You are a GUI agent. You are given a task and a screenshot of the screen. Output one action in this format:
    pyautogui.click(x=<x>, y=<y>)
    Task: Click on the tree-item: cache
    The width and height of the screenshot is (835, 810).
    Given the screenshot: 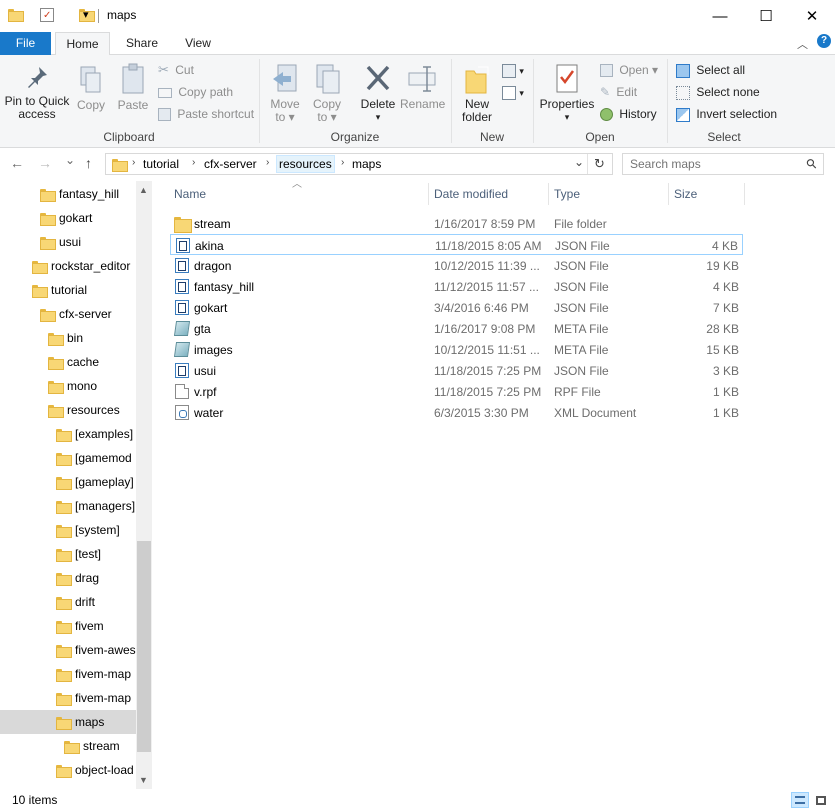 What is the action you would take?
    pyautogui.click(x=68, y=362)
    